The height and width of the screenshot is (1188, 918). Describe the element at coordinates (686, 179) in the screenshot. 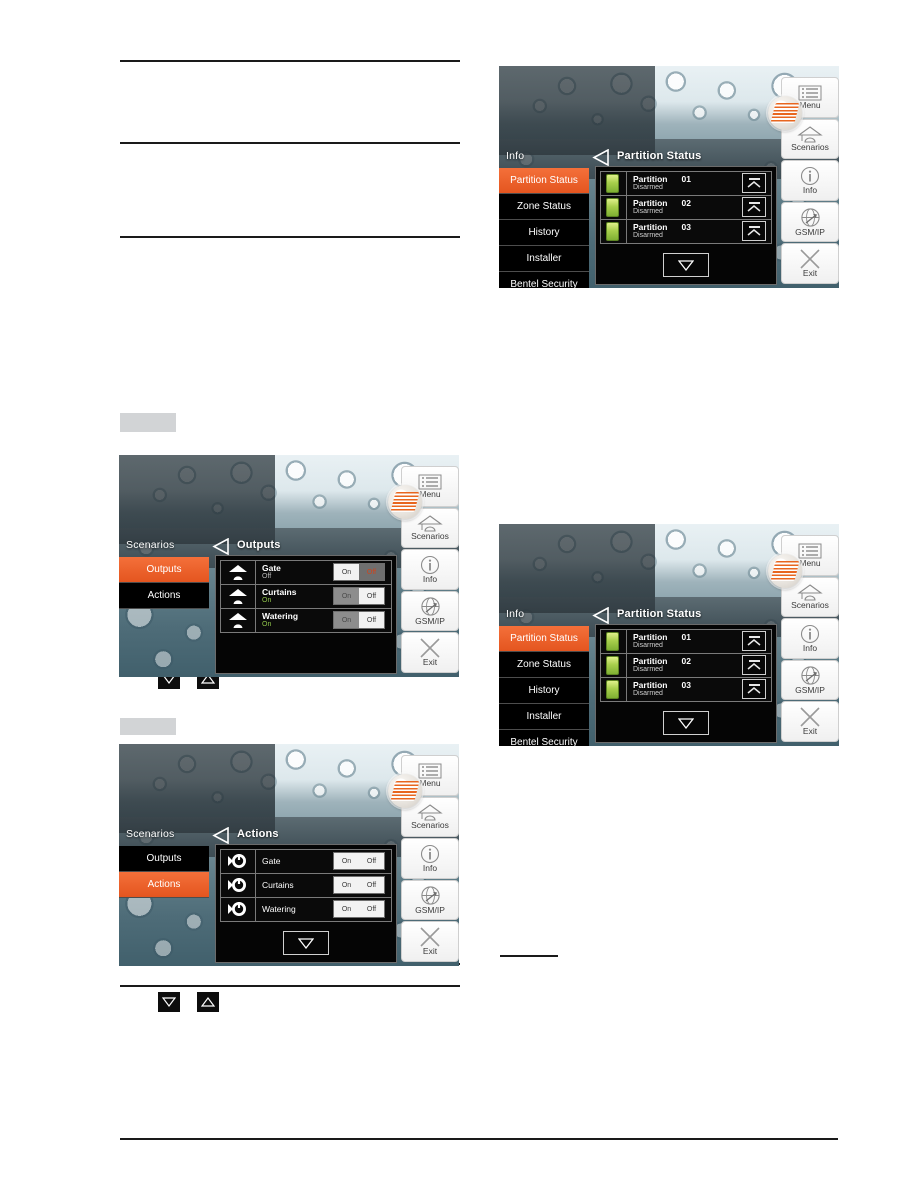

I see `partition-number: 01` at that location.